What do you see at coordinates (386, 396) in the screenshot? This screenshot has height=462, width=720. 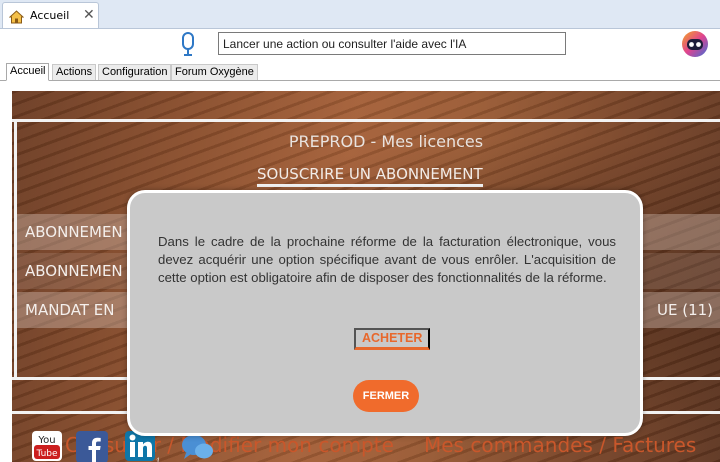 I see `close-dialog-button: FERMER` at bounding box center [386, 396].